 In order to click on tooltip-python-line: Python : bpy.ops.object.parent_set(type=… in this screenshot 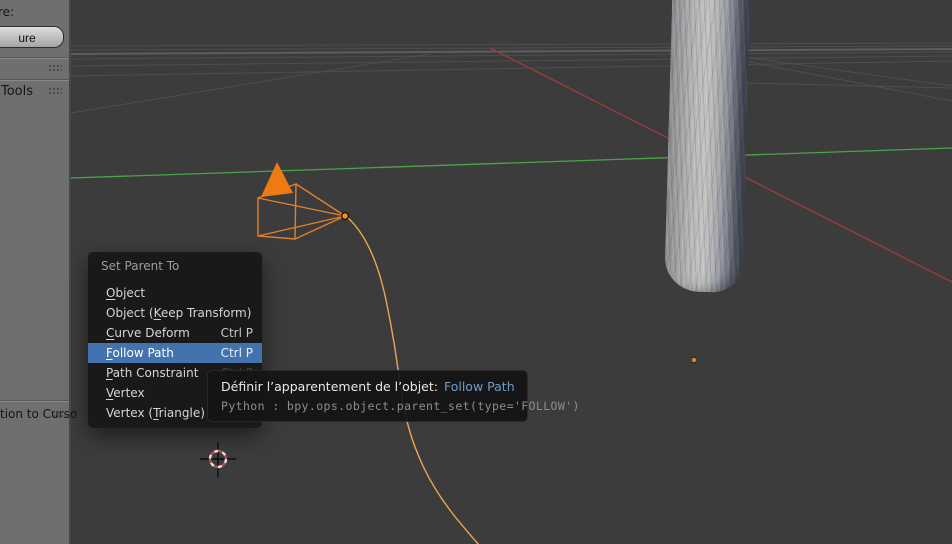, I will do `click(400, 406)`.